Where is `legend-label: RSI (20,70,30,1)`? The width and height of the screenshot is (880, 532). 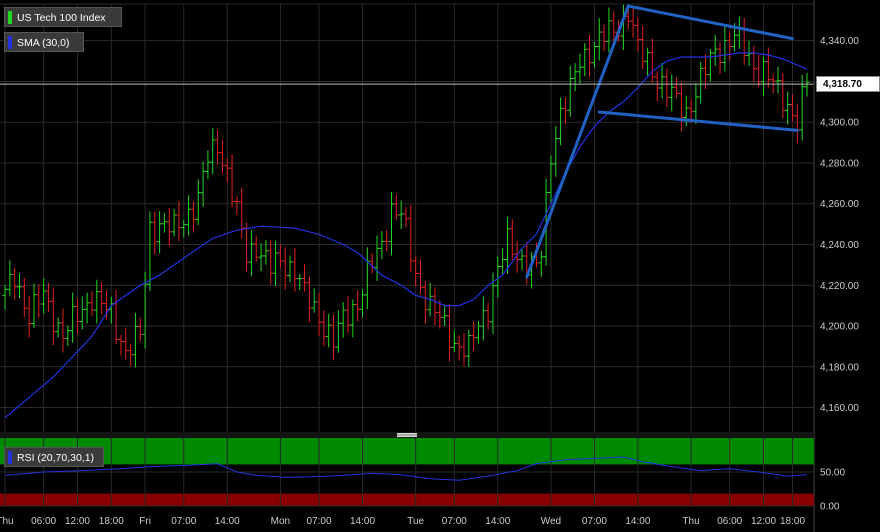 legend-label: RSI (20,70,30,1) is located at coordinates (56, 458).